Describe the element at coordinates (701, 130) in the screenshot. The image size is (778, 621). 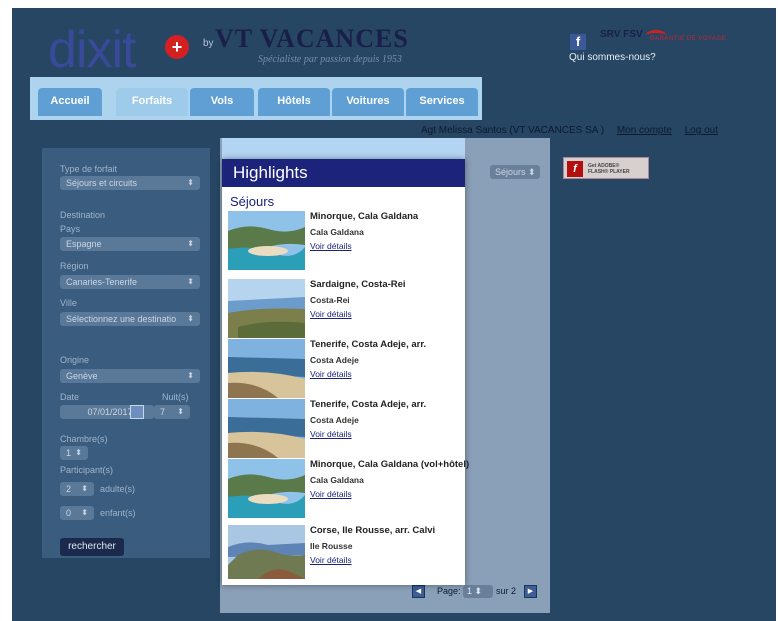
I see `logout-link: Log out` at that location.